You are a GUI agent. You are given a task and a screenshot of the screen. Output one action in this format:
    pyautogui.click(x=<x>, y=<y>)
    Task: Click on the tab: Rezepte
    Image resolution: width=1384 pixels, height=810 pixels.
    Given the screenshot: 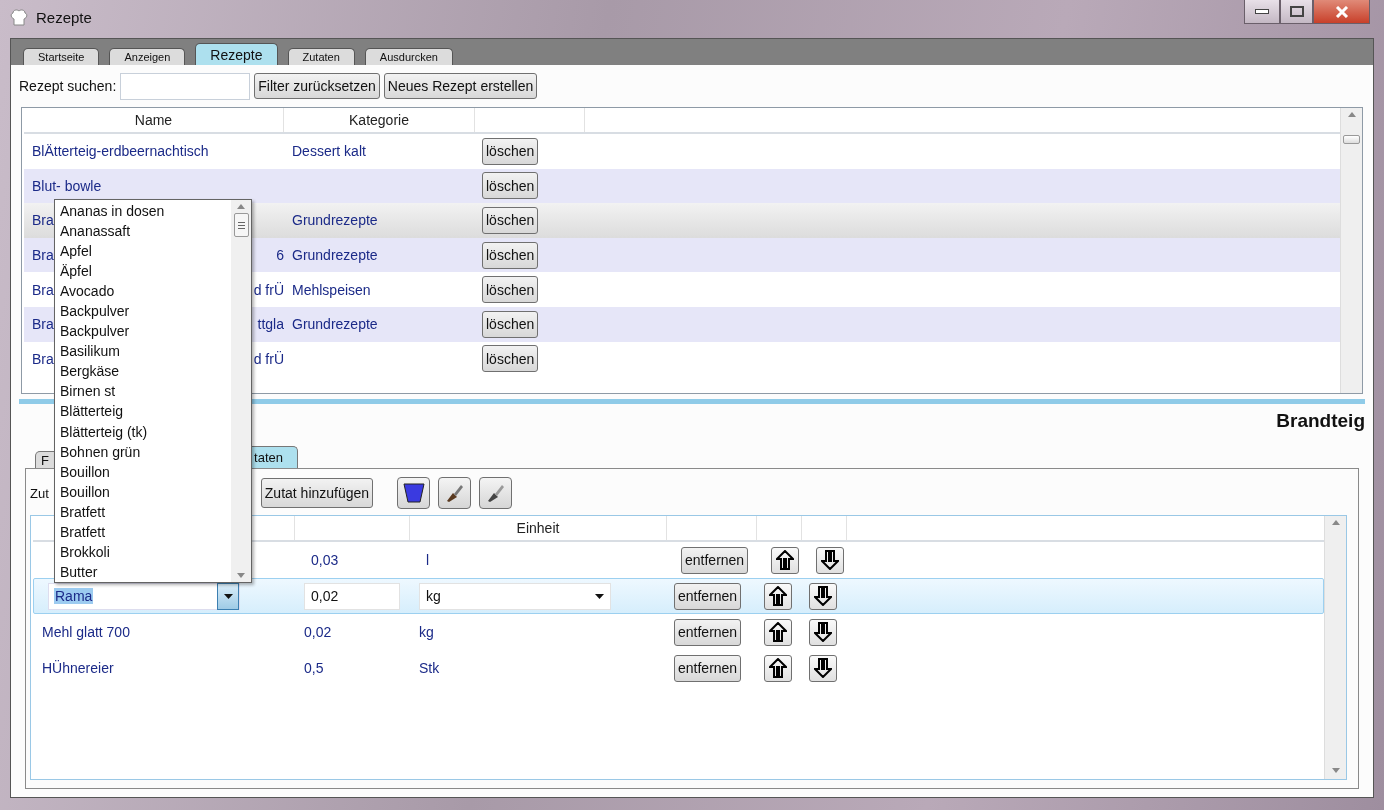 What is the action you would take?
    pyautogui.click(x=236, y=54)
    